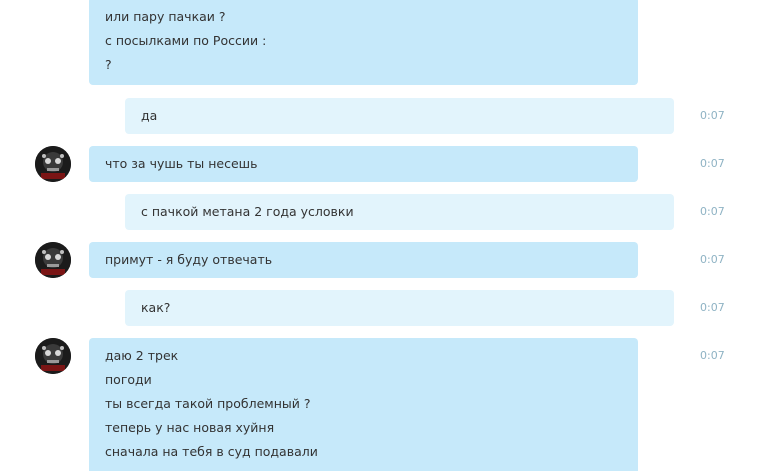  I want to click on message-bubble-outgoing: да, so click(399, 116).